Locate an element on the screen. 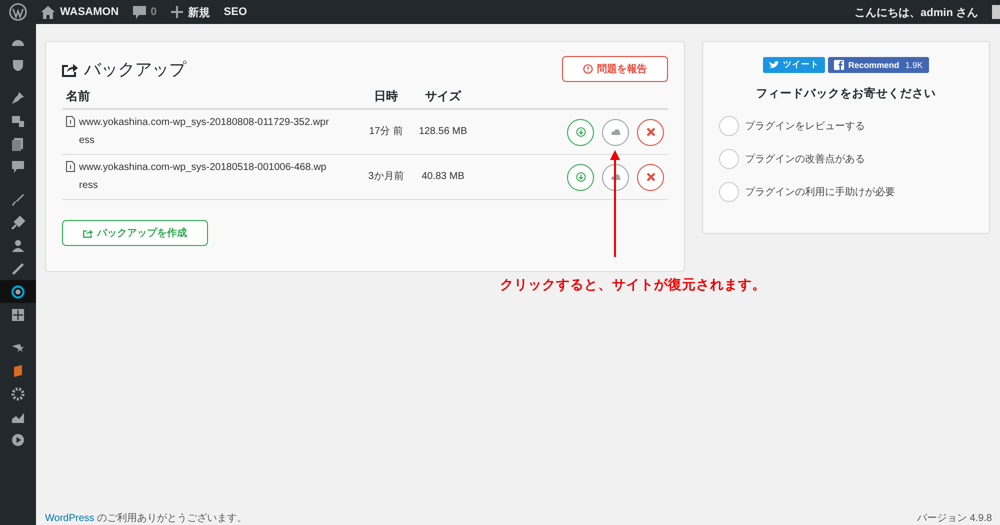 This screenshot has height=525, width=1000. pages-icon is located at coordinates (18, 143).